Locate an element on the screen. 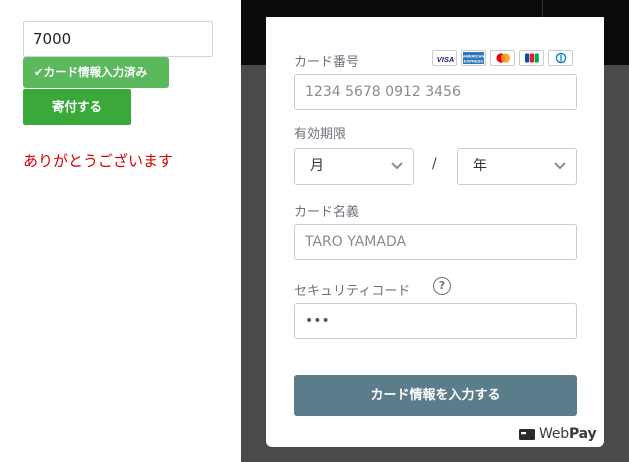  webpay-wordmark: WebPay is located at coordinates (568, 434).